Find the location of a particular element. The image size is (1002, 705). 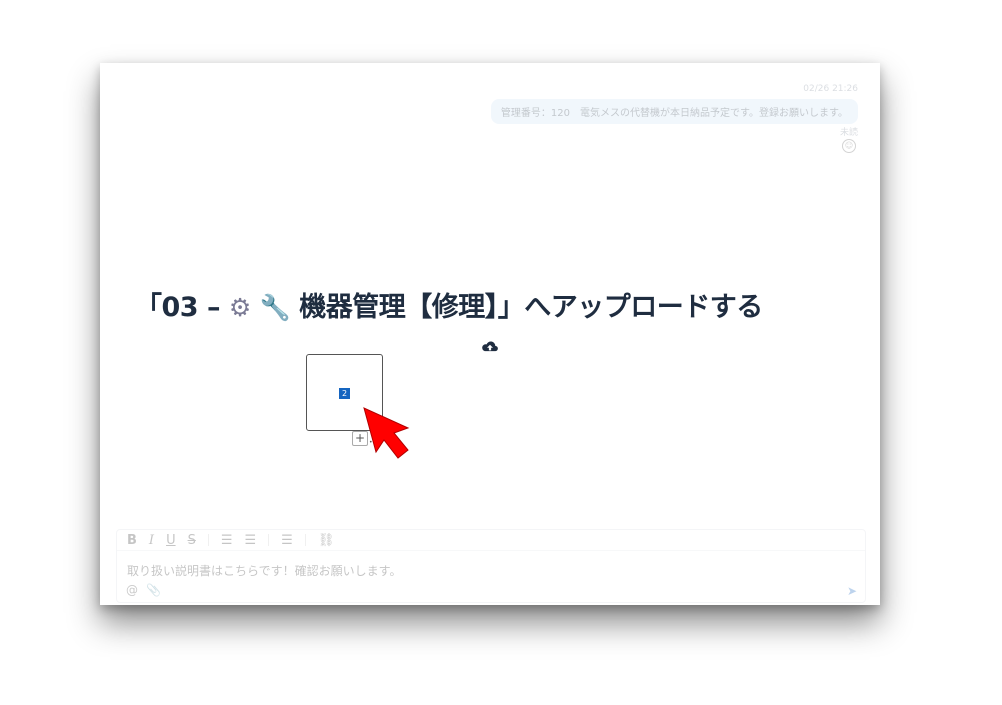

send-icon: ➤ is located at coordinates (852, 591).